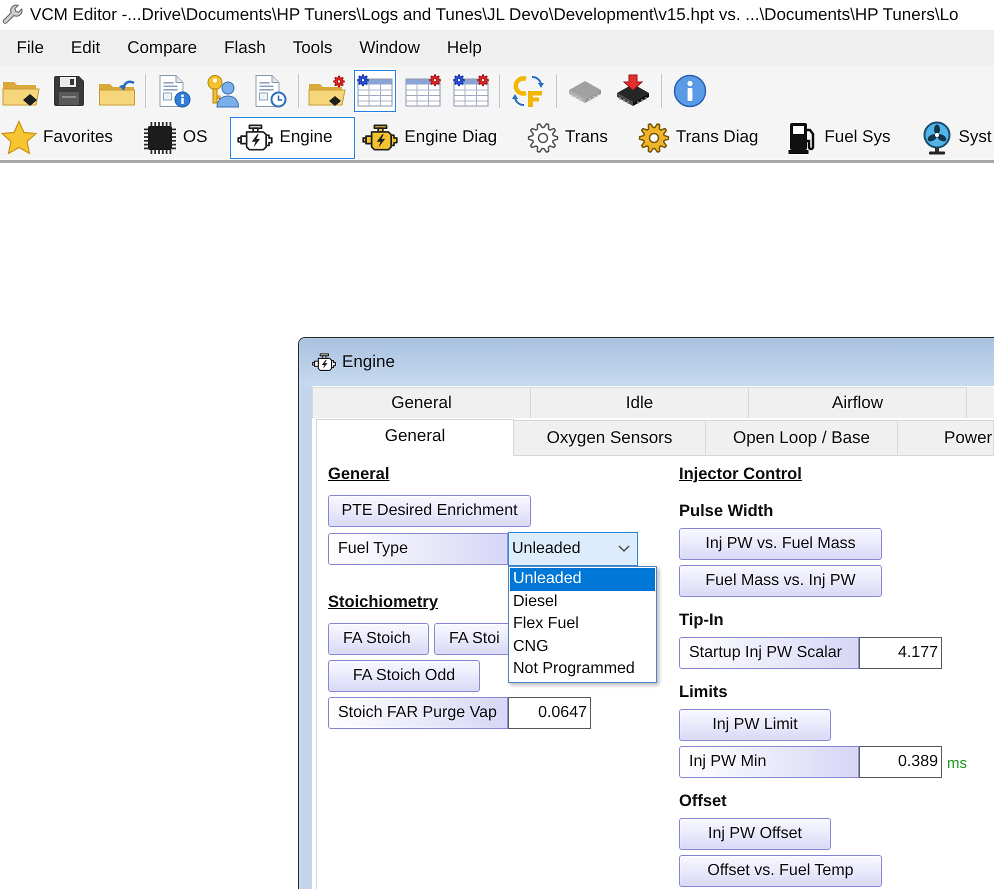 This screenshot has height=889, width=994. I want to click on category-tab: Engine, so click(293, 137).